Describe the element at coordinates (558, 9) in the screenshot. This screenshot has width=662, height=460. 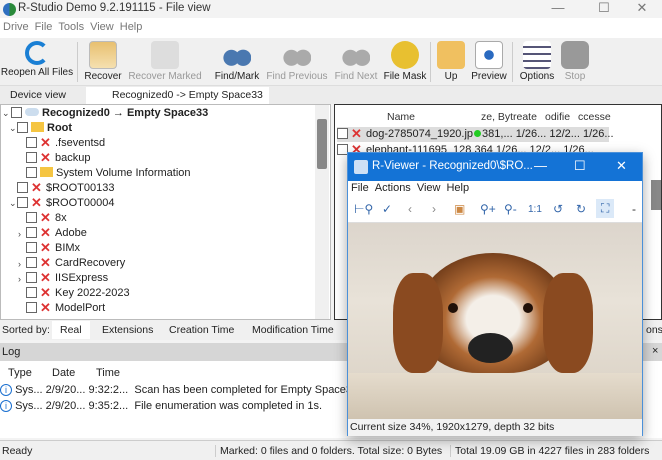
I see `minimize-button: —` at that location.